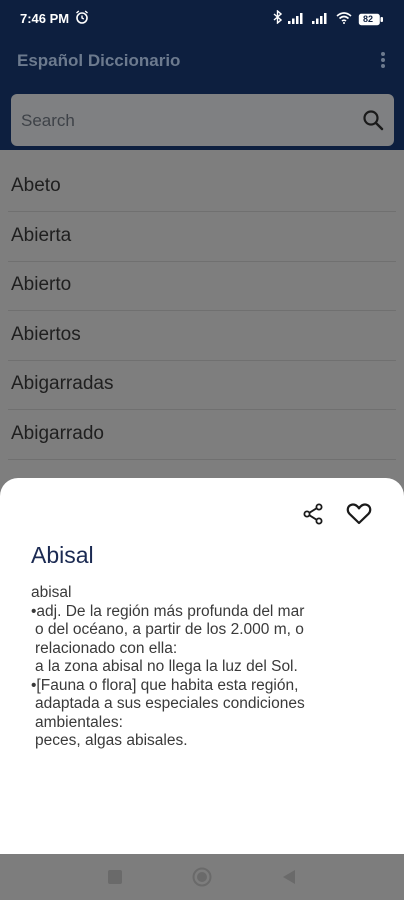 This screenshot has height=900, width=404. What do you see at coordinates (57, 433) in the screenshot?
I see `list-item-label: Abigarrado` at bounding box center [57, 433].